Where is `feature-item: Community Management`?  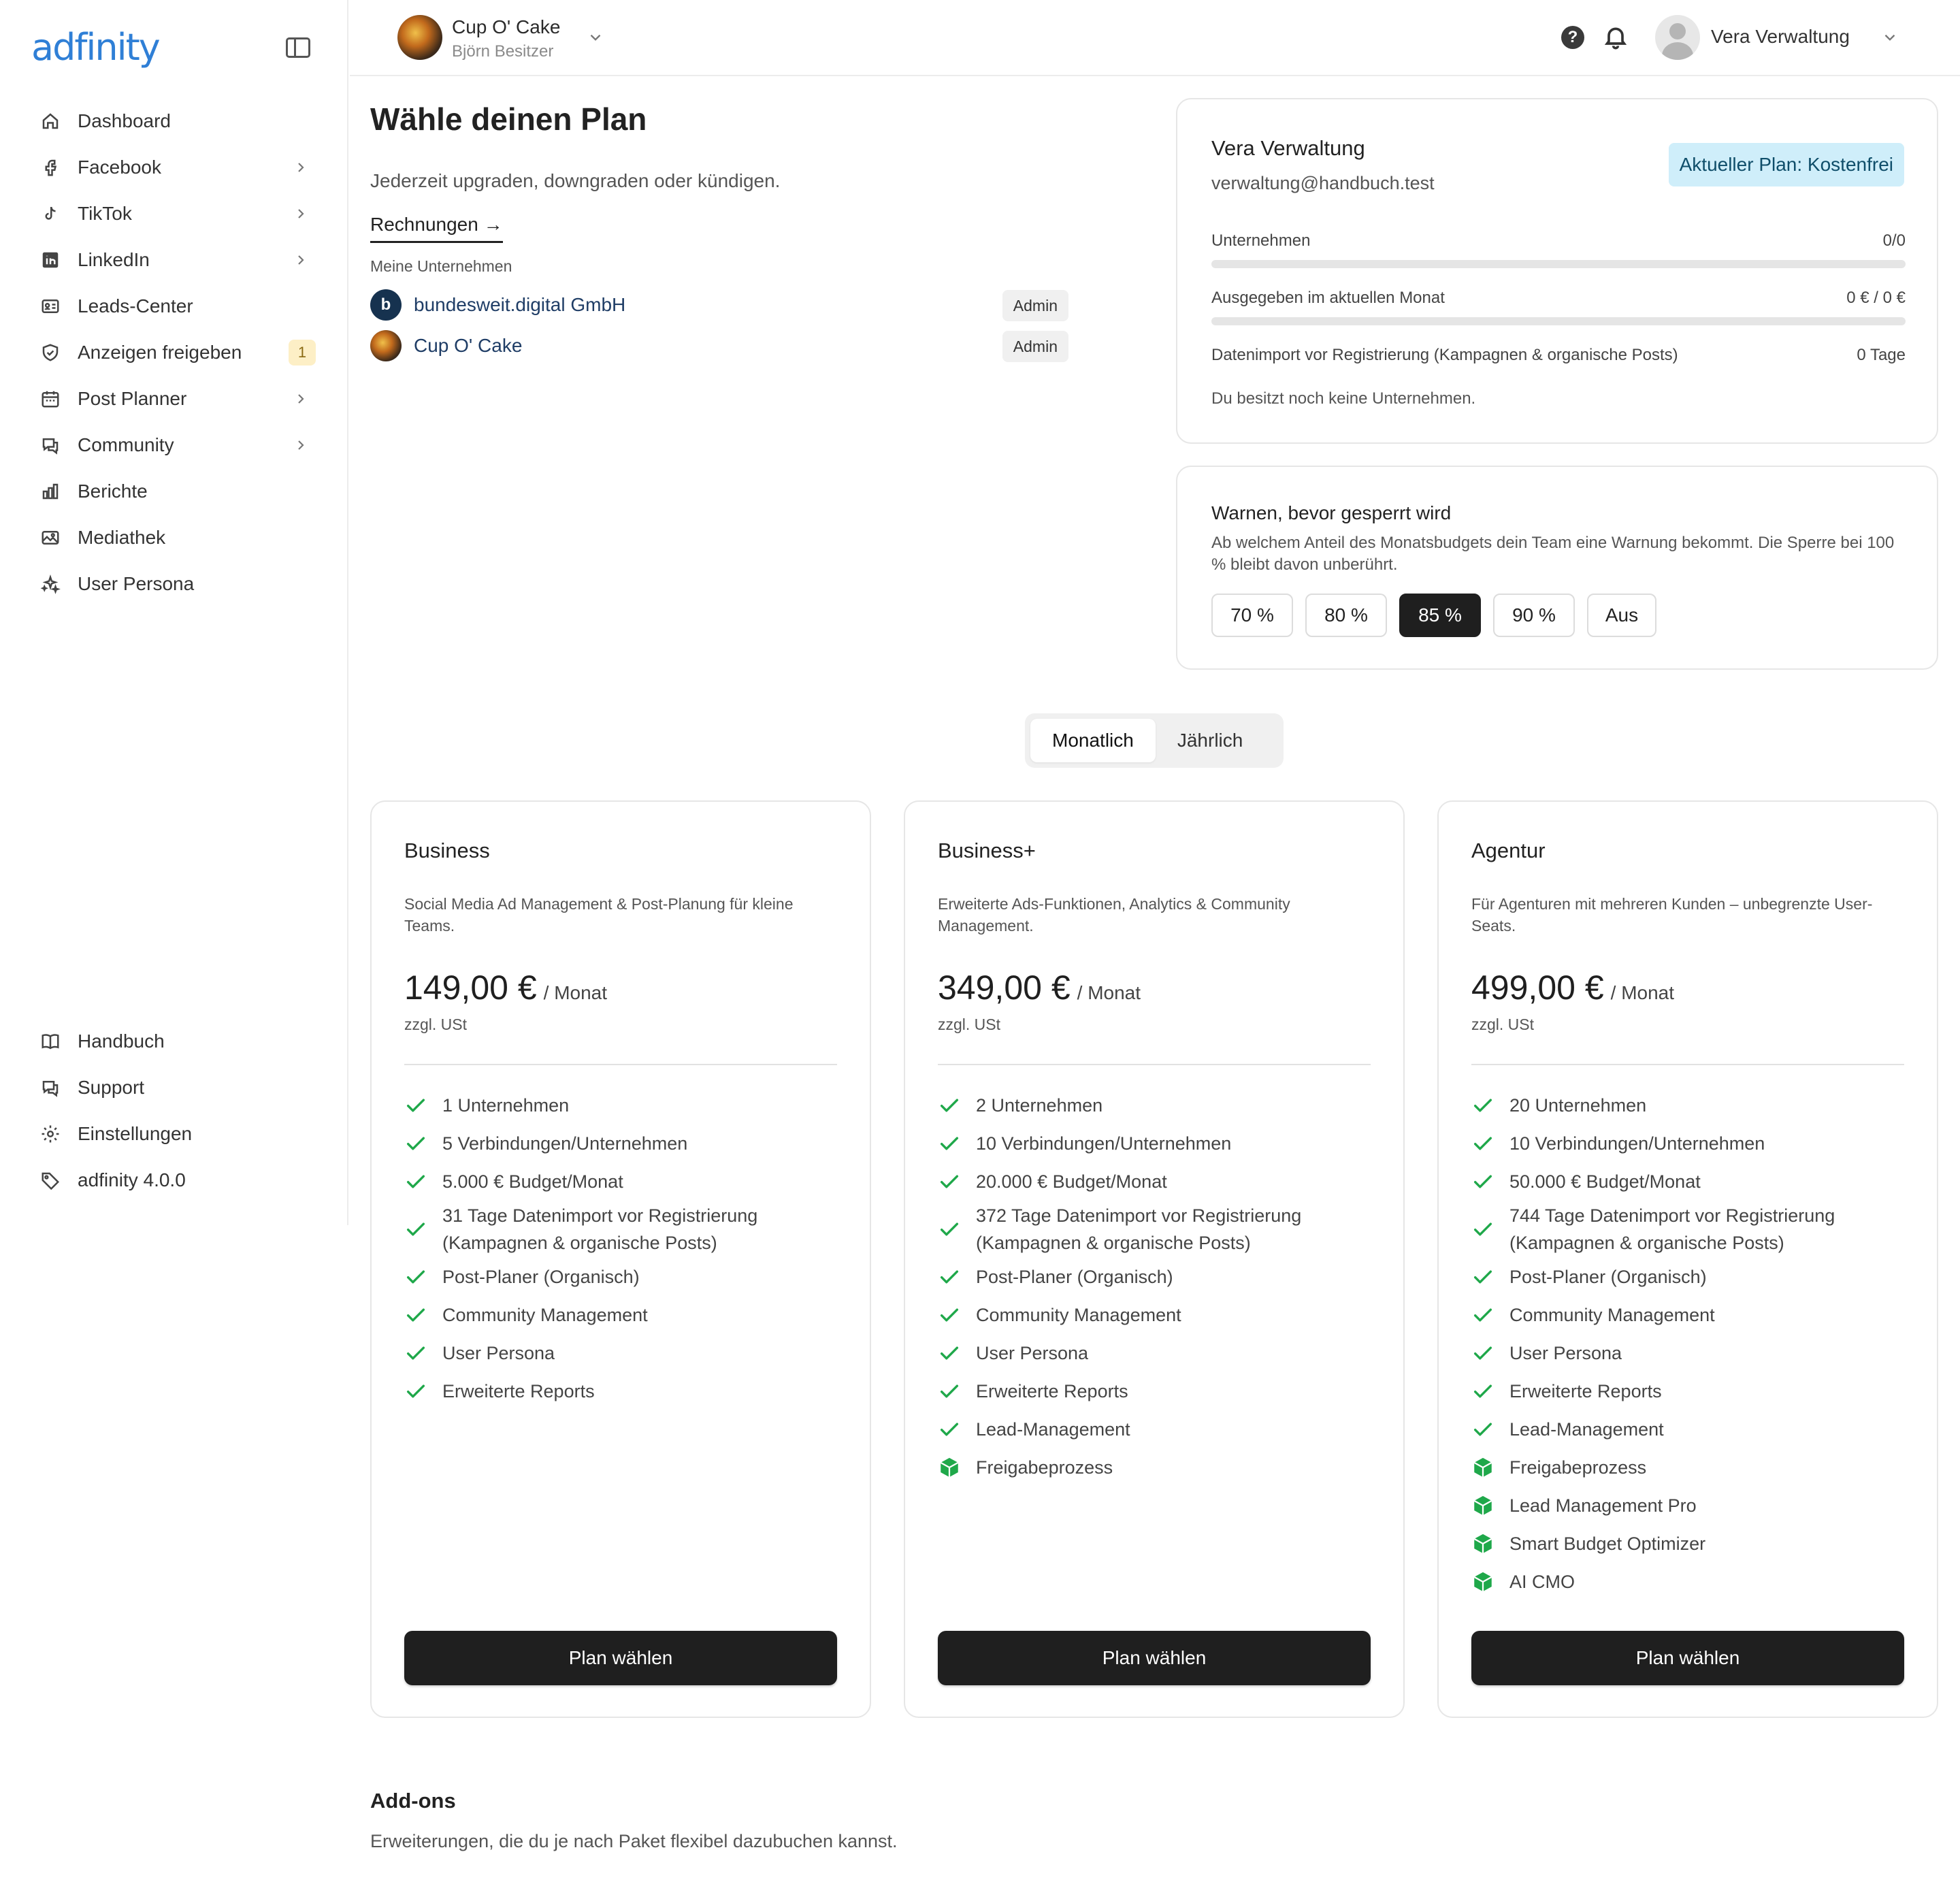
feature-item: Community Management is located at coordinates (622, 1315).